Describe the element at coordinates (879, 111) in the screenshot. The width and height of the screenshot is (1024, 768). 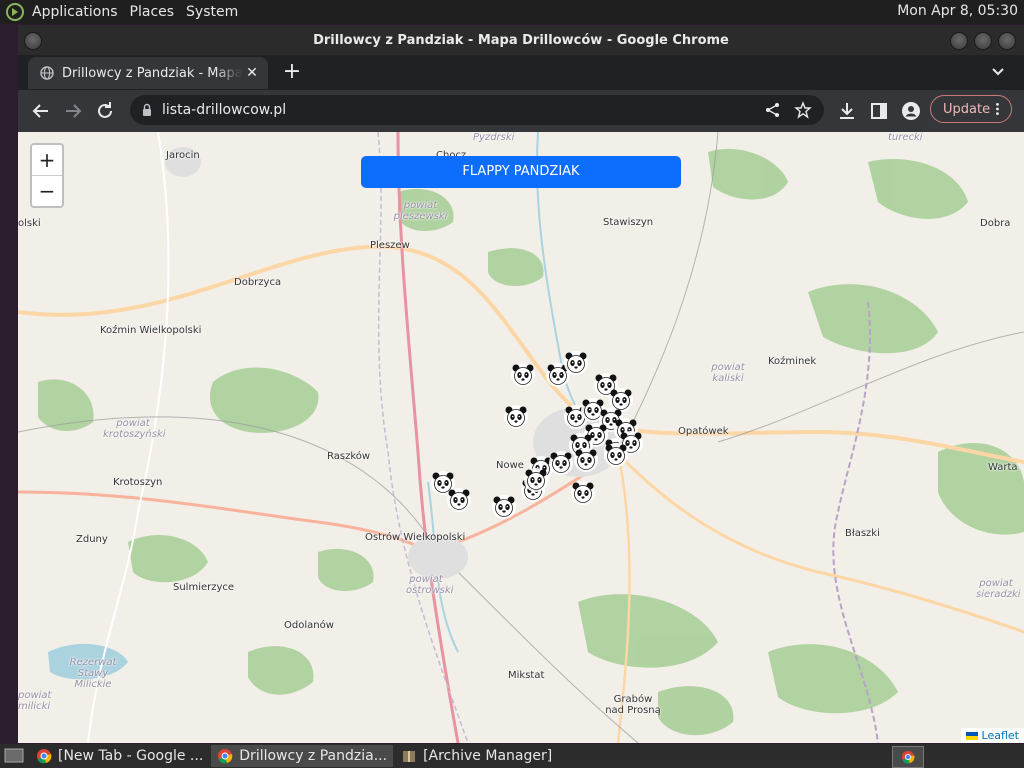
I see `side-panel-icon` at that location.